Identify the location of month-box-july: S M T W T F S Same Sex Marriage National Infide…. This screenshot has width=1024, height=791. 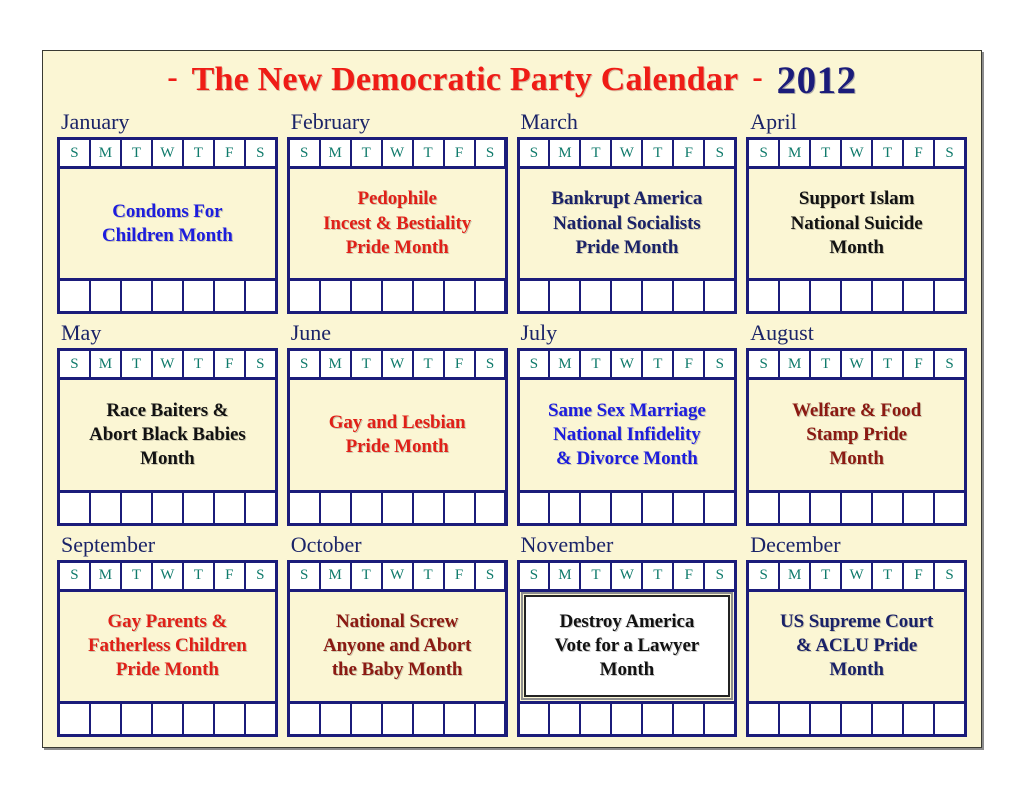
(627, 437).